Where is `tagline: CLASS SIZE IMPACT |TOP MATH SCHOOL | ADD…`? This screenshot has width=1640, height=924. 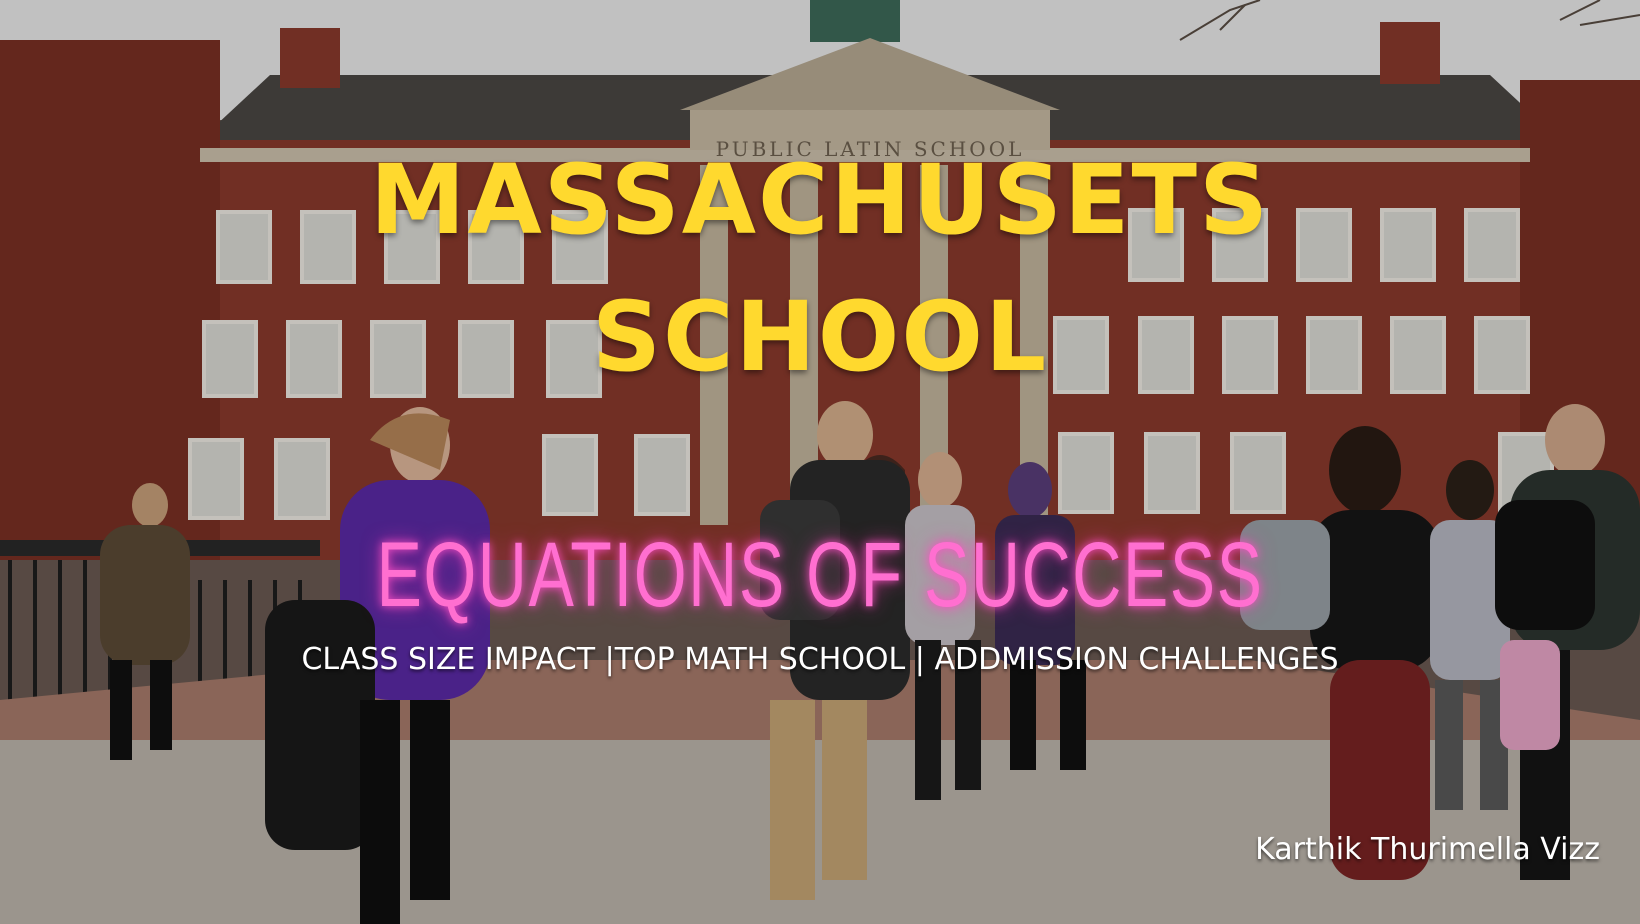
tagline: CLASS SIZE IMPACT |TOP MATH SCHOOL | ADD… is located at coordinates (820, 659).